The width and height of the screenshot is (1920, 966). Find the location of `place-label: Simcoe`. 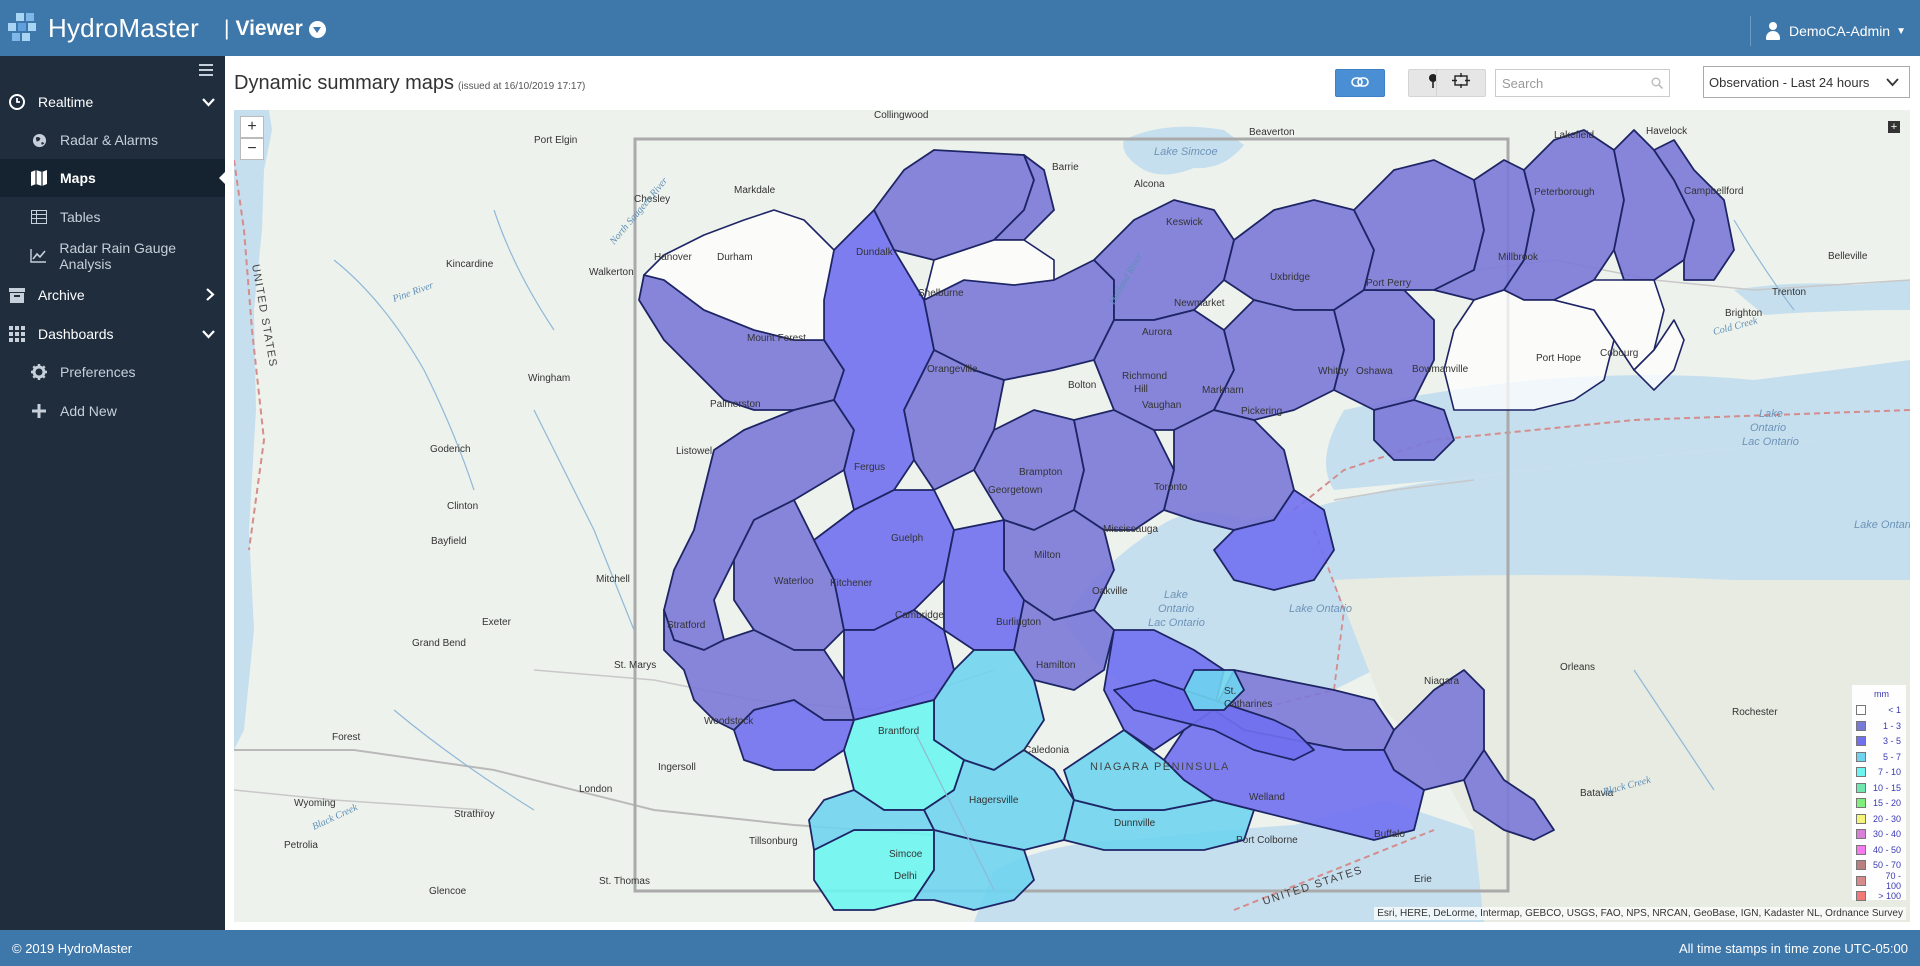

place-label: Simcoe is located at coordinates (906, 854).